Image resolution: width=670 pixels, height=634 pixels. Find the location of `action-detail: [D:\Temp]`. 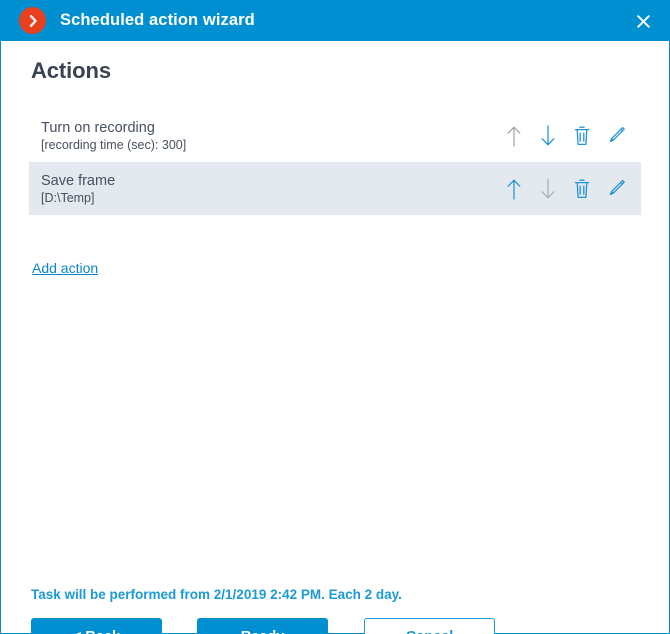

action-detail: [D:\Temp] is located at coordinates (68, 197).